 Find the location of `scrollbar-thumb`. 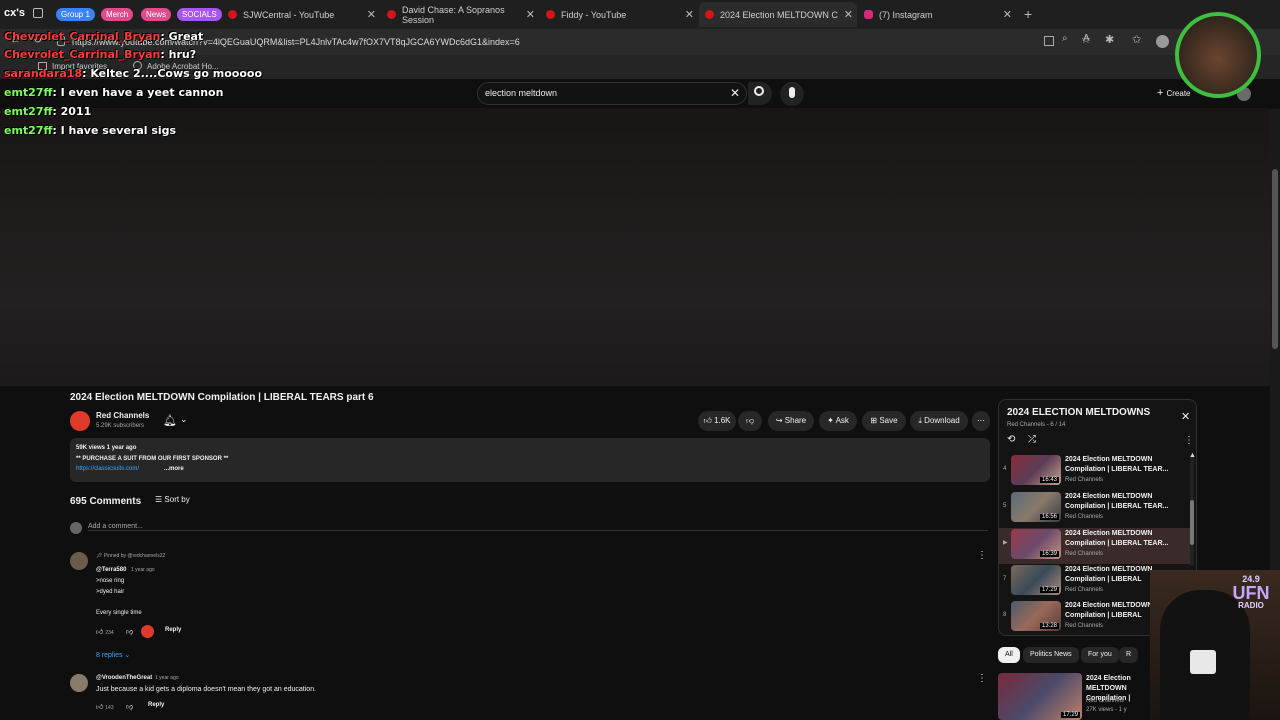

scrollbar-thumb is located at coordinates (1275, 259).